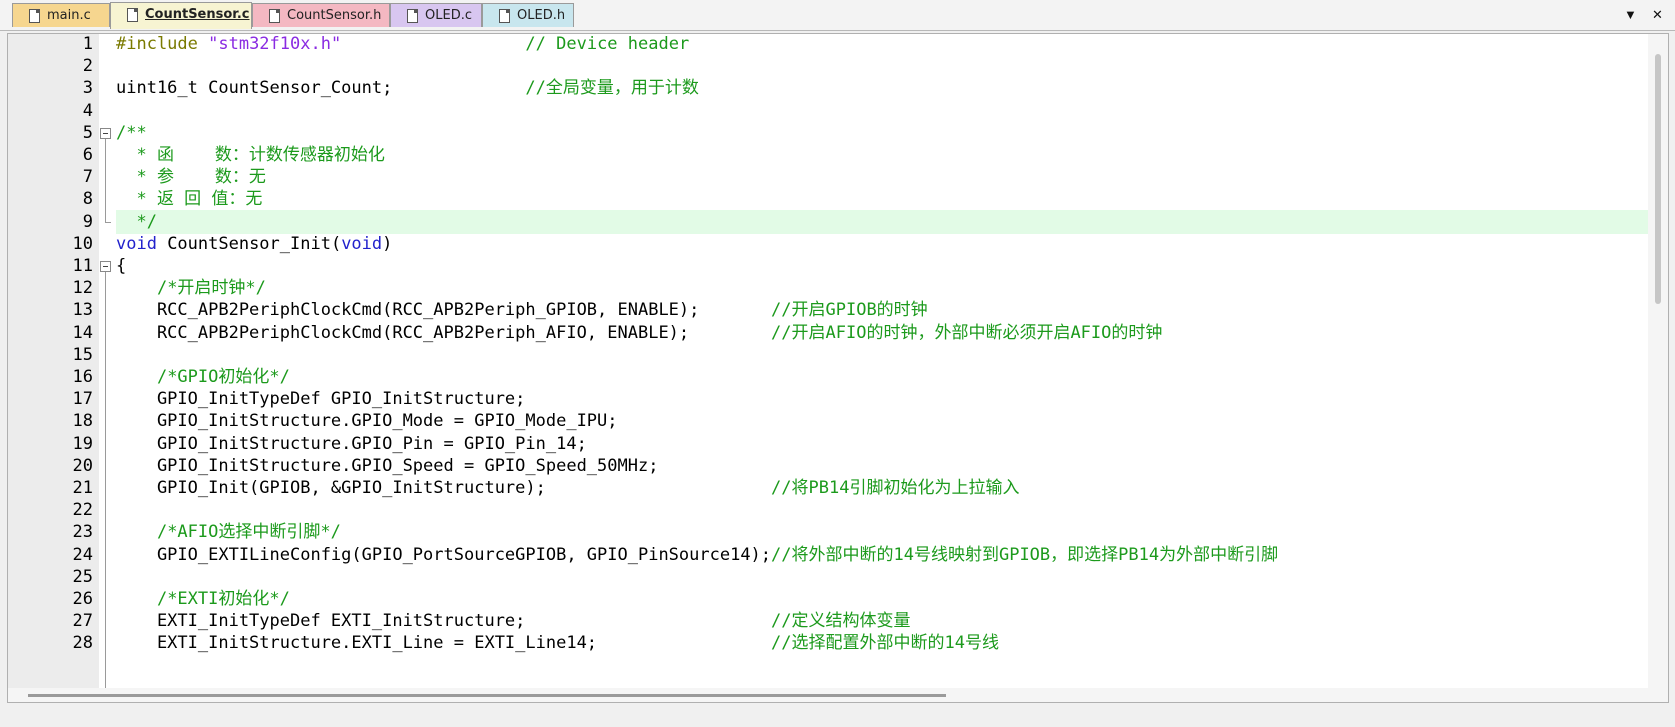 The image size is (1675, 727). I want to click on code-text: /*GPIO初始化*/, so click(882, 377).